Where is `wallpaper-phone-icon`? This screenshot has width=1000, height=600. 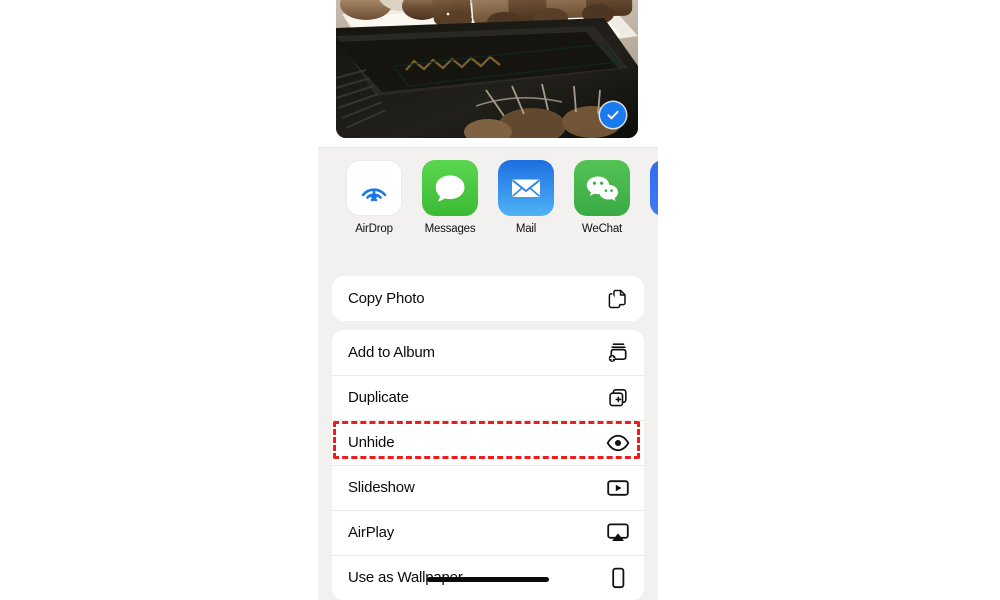
wallpaper-phone-icon is located at coordinates (618, 578).